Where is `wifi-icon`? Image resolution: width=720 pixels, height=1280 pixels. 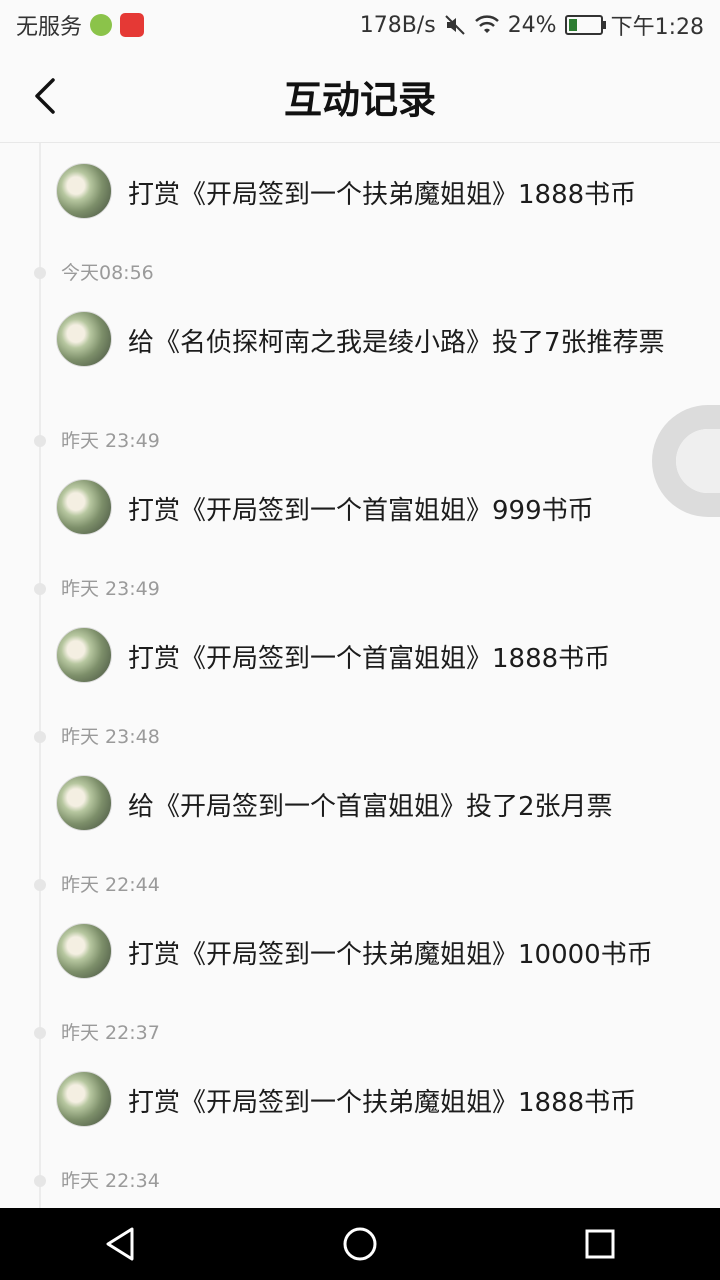
wifi-icon is located at coordinates (486, 24).